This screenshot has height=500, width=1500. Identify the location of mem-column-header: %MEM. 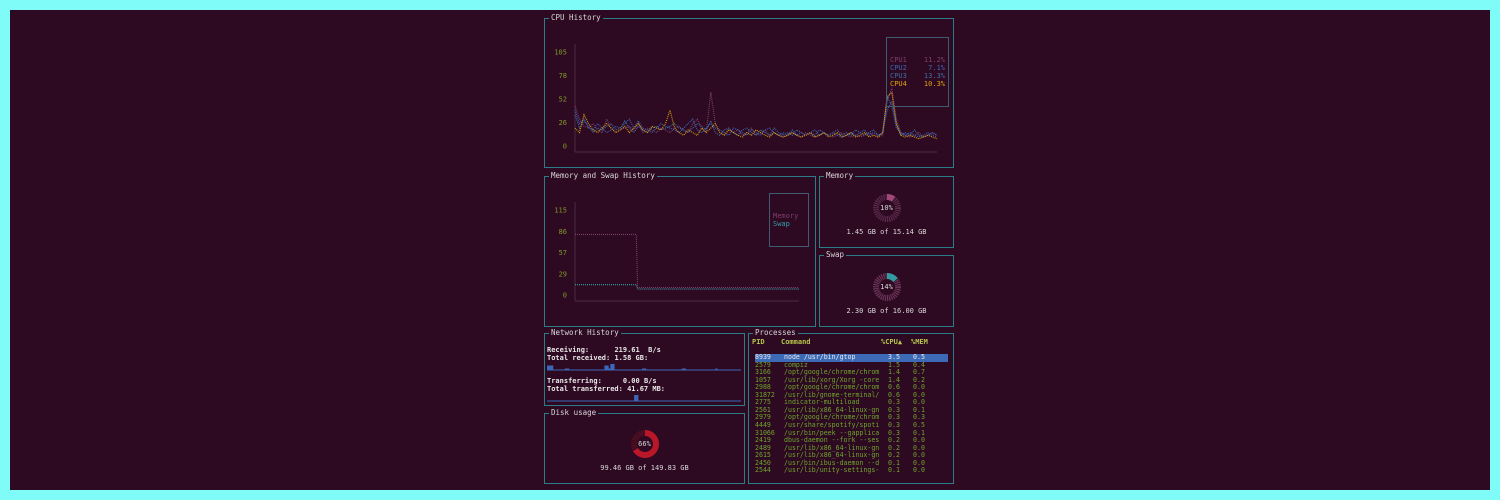
(919, 342).